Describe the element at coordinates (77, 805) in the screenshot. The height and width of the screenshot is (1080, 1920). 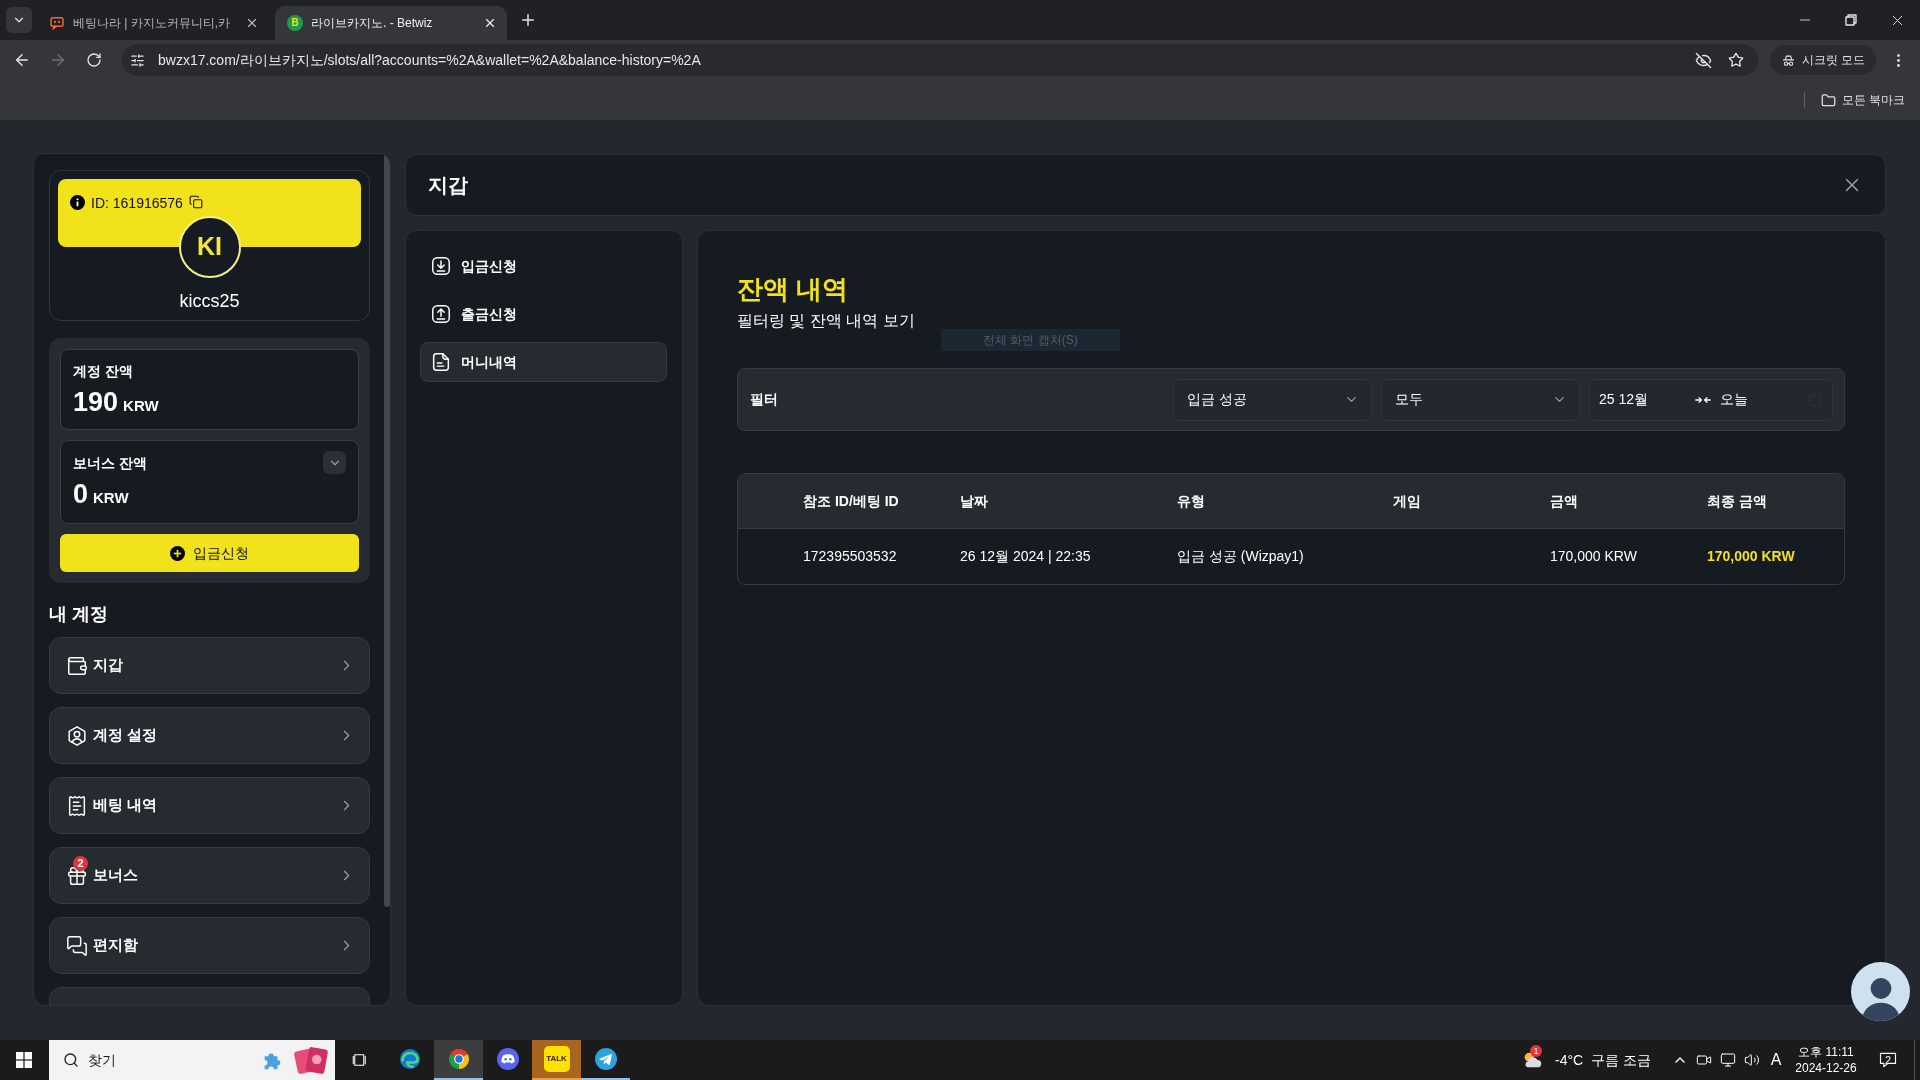
I see `receipt-icon` at that location.